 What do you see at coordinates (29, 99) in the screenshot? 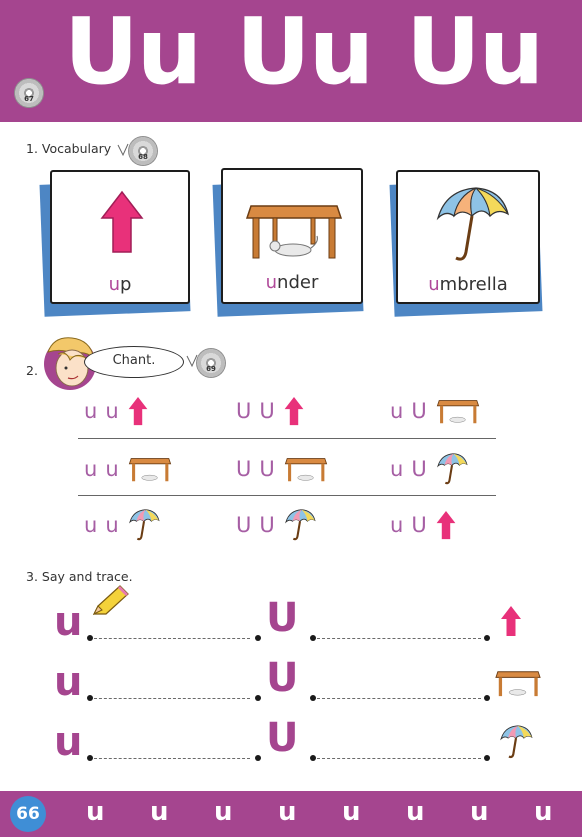
I see `audio-track-number: 67` at bounding box center [29, 99].